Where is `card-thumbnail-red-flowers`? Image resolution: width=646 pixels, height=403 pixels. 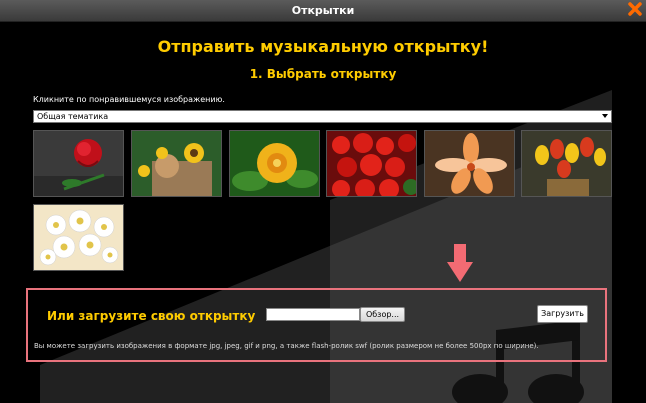
card-thumbnail-red-flowers is located at coordinates (371, 163).